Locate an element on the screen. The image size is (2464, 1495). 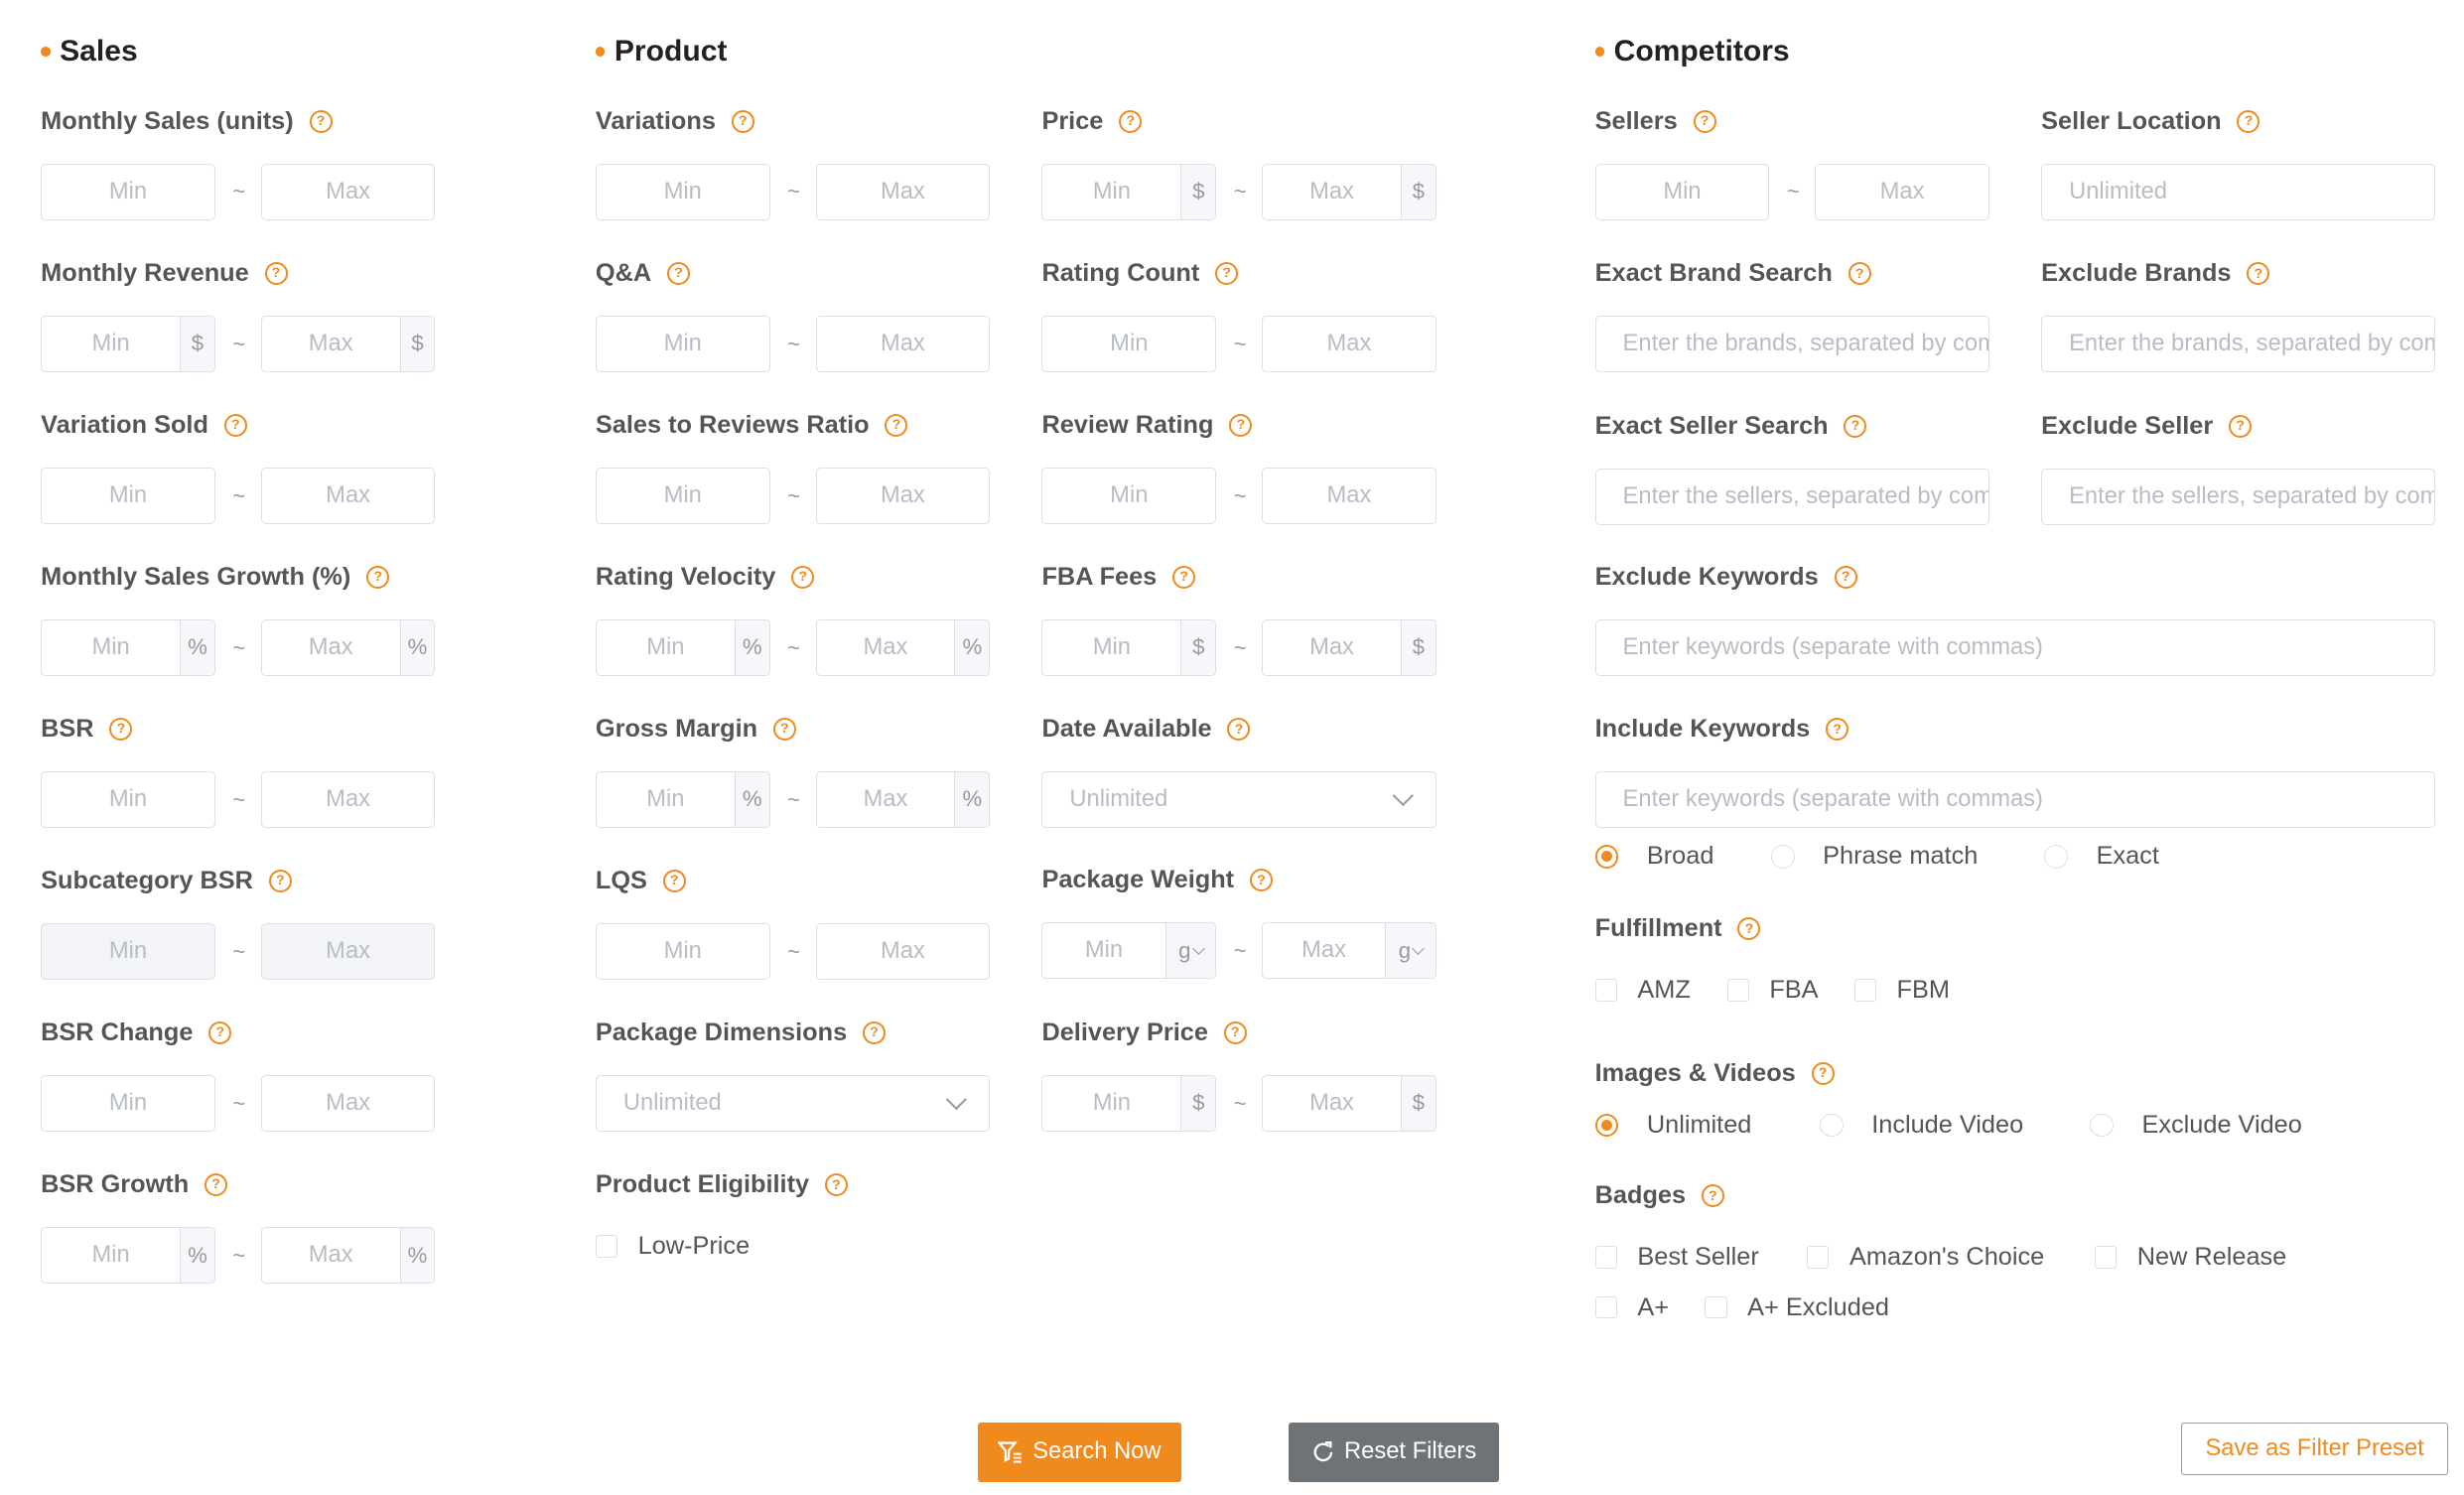
sales_to_reviews_ratio-max-input: Max is located at coordinates (903, 495).